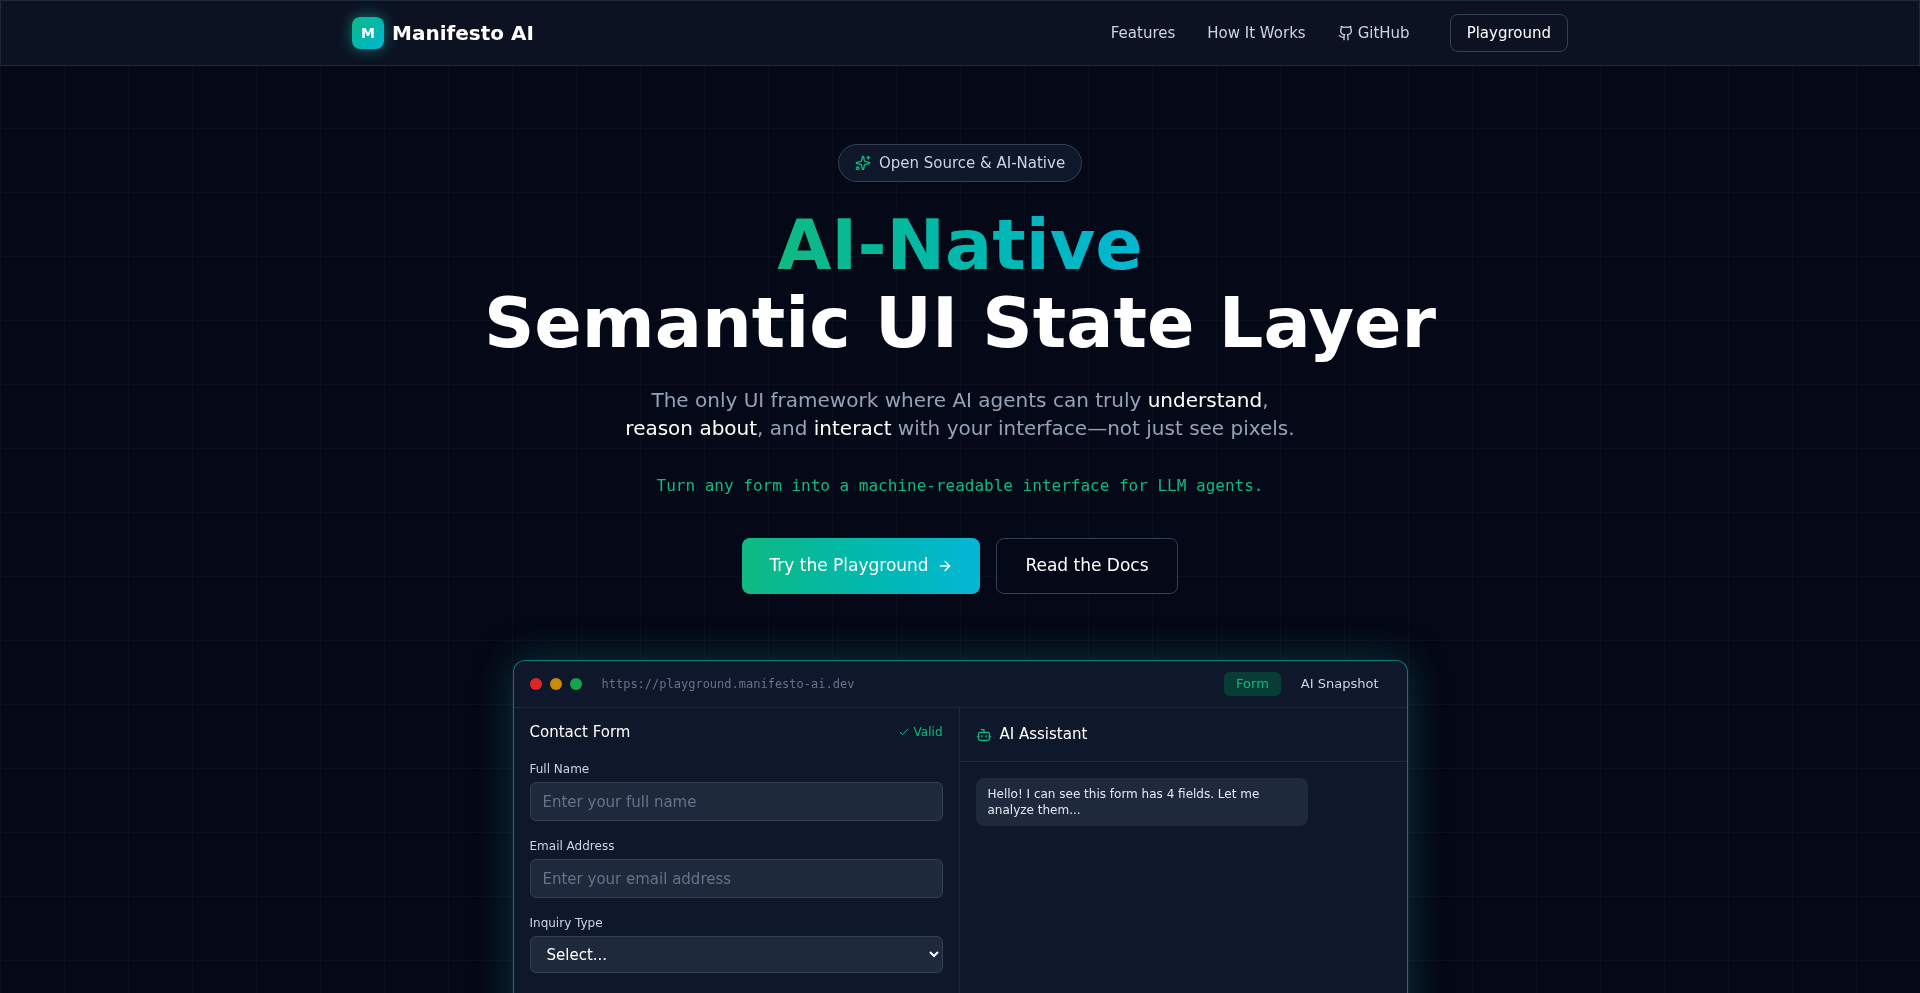 The height and width of the screenshot is (993, 1920). What do you see at coordinates (1256, 33) in the screenshot?
I see `nav-link: How It Works` at bounding box center [1256, 33].